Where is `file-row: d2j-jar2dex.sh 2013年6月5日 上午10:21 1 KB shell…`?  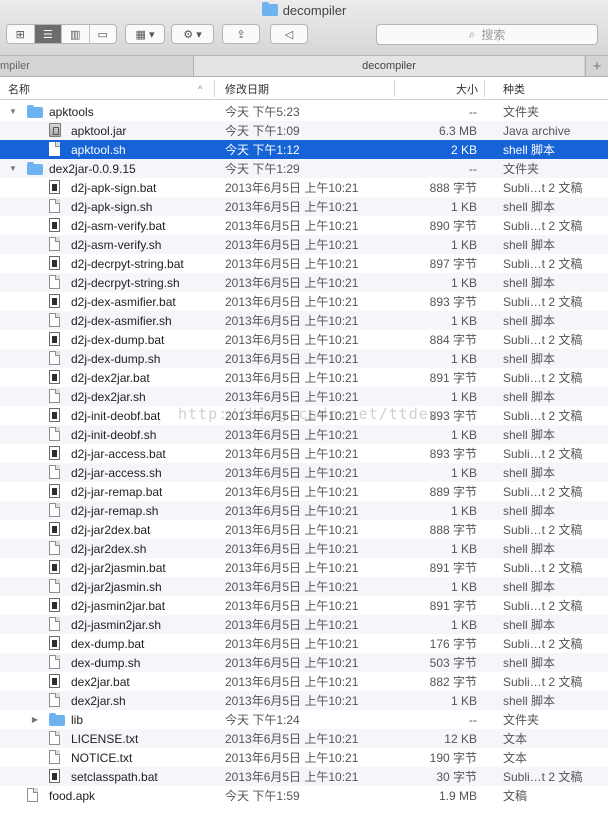 file-row: d2j-jar2dex.sh 2013年6月5日 上午10:21 1 KB shell… is located at coordinates (304, 548).